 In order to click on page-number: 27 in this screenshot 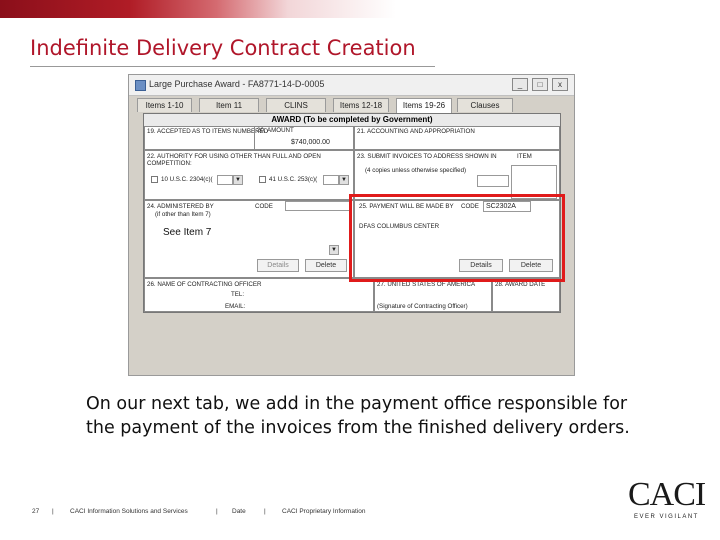, I will do `click(36, 511)`.